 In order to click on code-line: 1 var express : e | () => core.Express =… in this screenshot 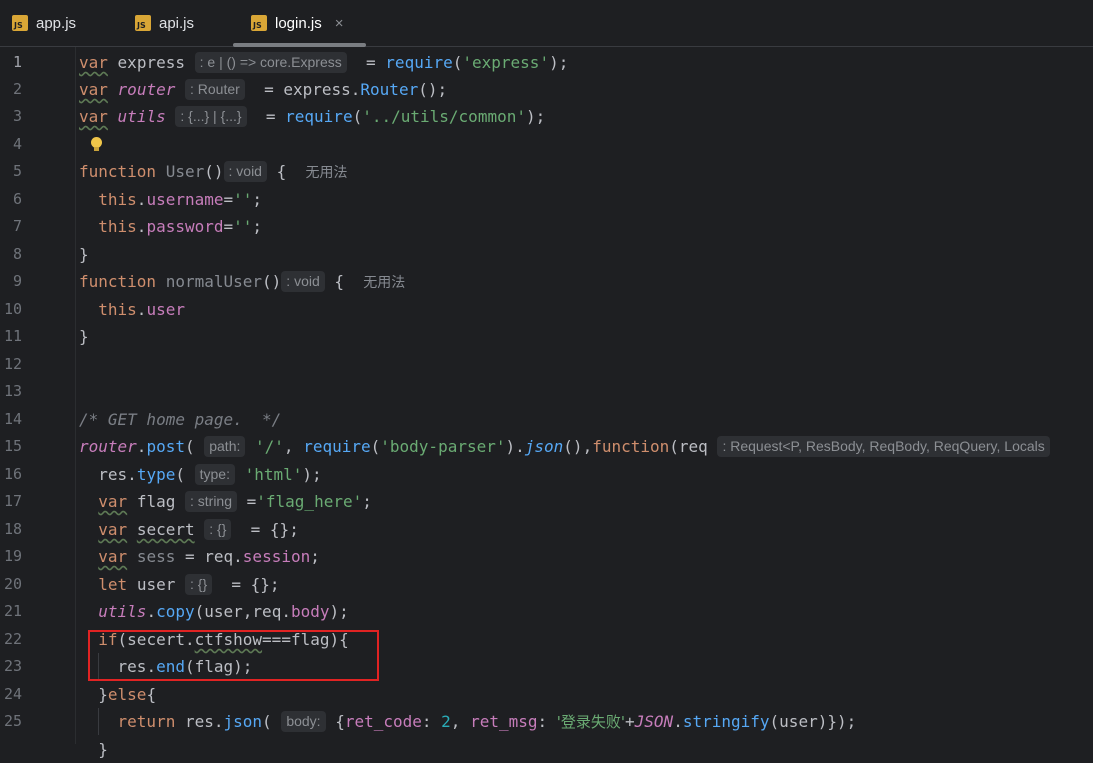, I will do `click(546, 62)`.